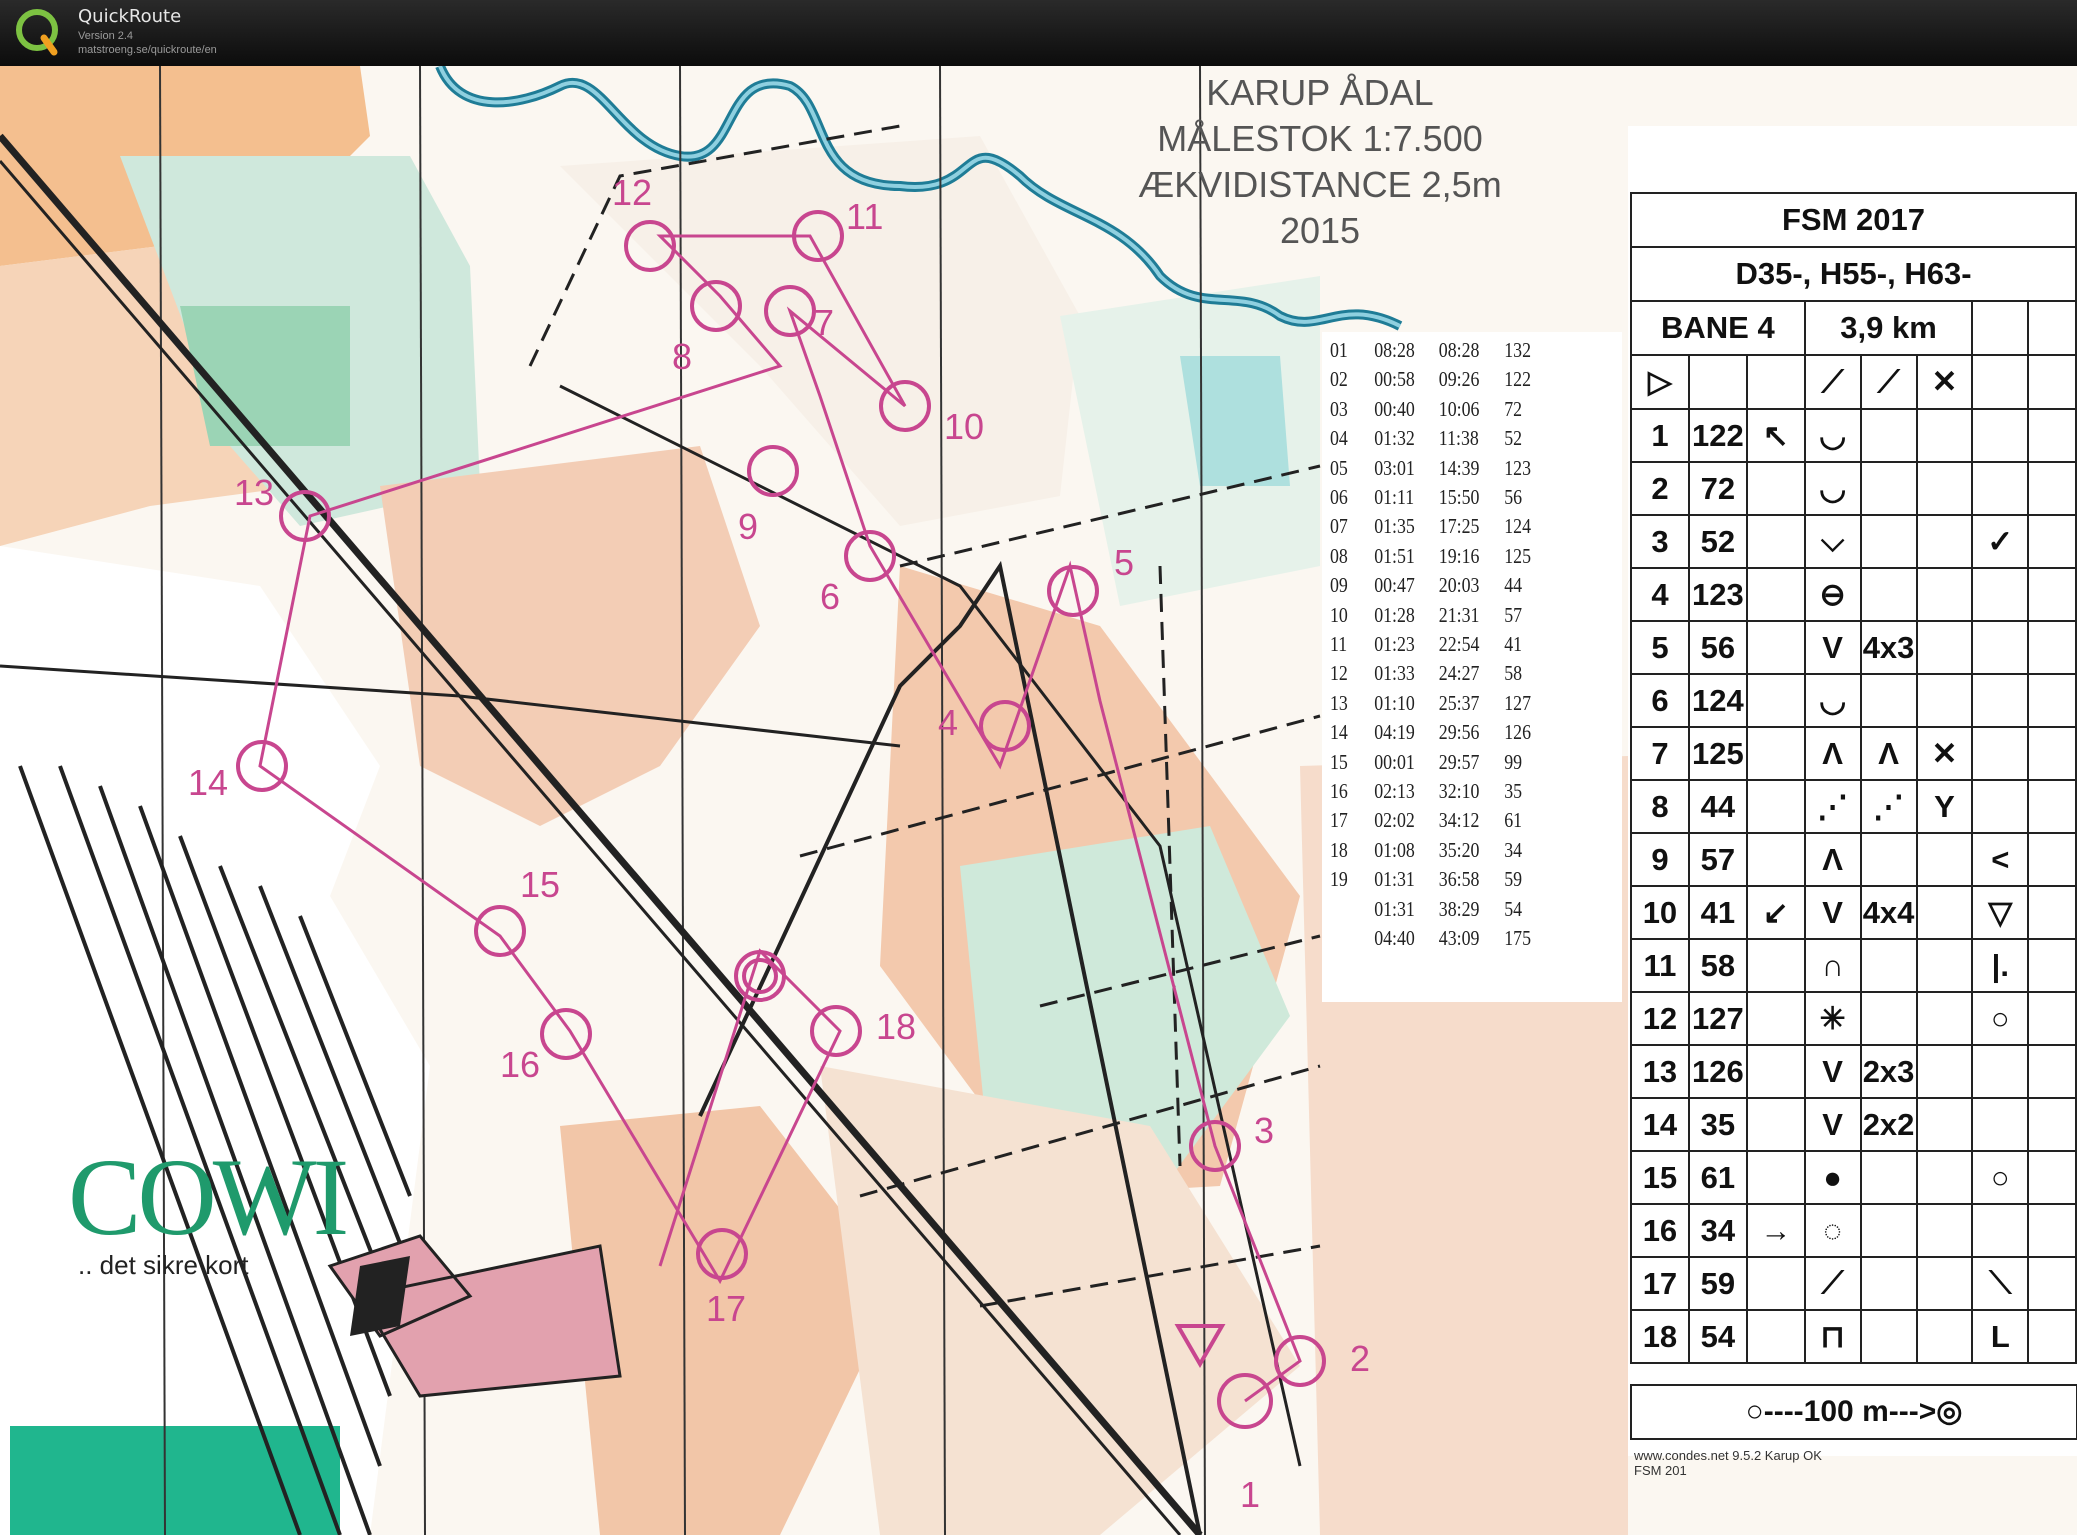 Image resolution: width=2077 pixels, height=1535 pixels. What do you see at coordinates (1250, 1494) in the screenshot?
I see `control-number: 1` at bounding box center [1250, 1494].